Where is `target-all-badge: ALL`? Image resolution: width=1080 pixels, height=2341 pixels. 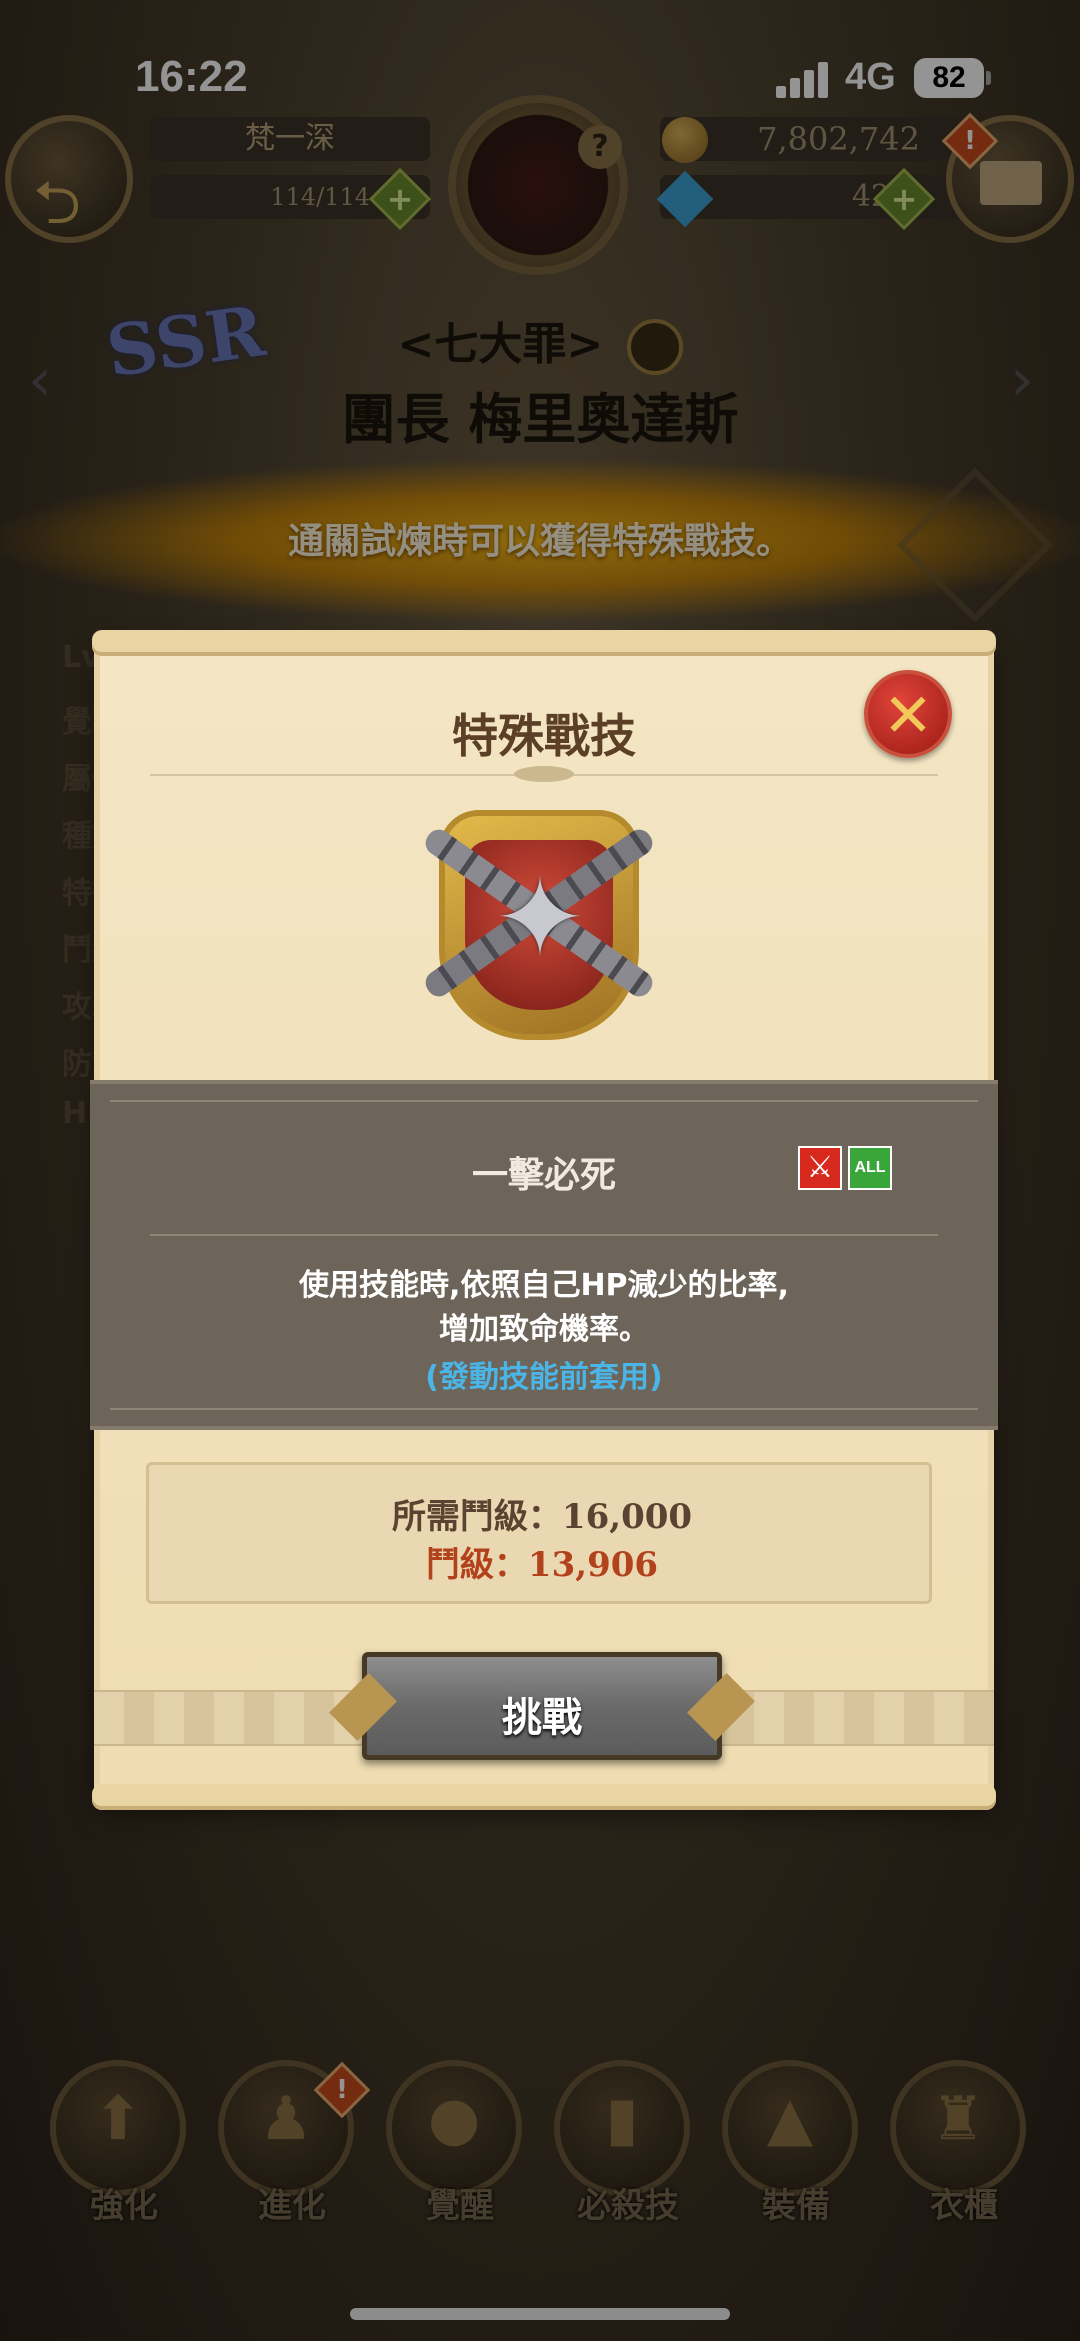
target-all-badge: ALL is located at coordinates (870, 1168).